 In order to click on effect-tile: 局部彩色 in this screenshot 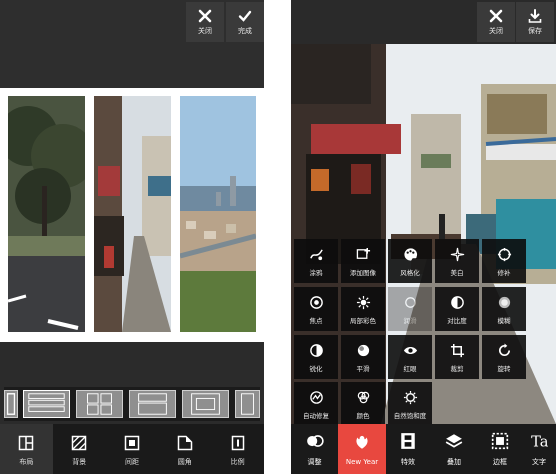, I will do `click(363, 309)`.